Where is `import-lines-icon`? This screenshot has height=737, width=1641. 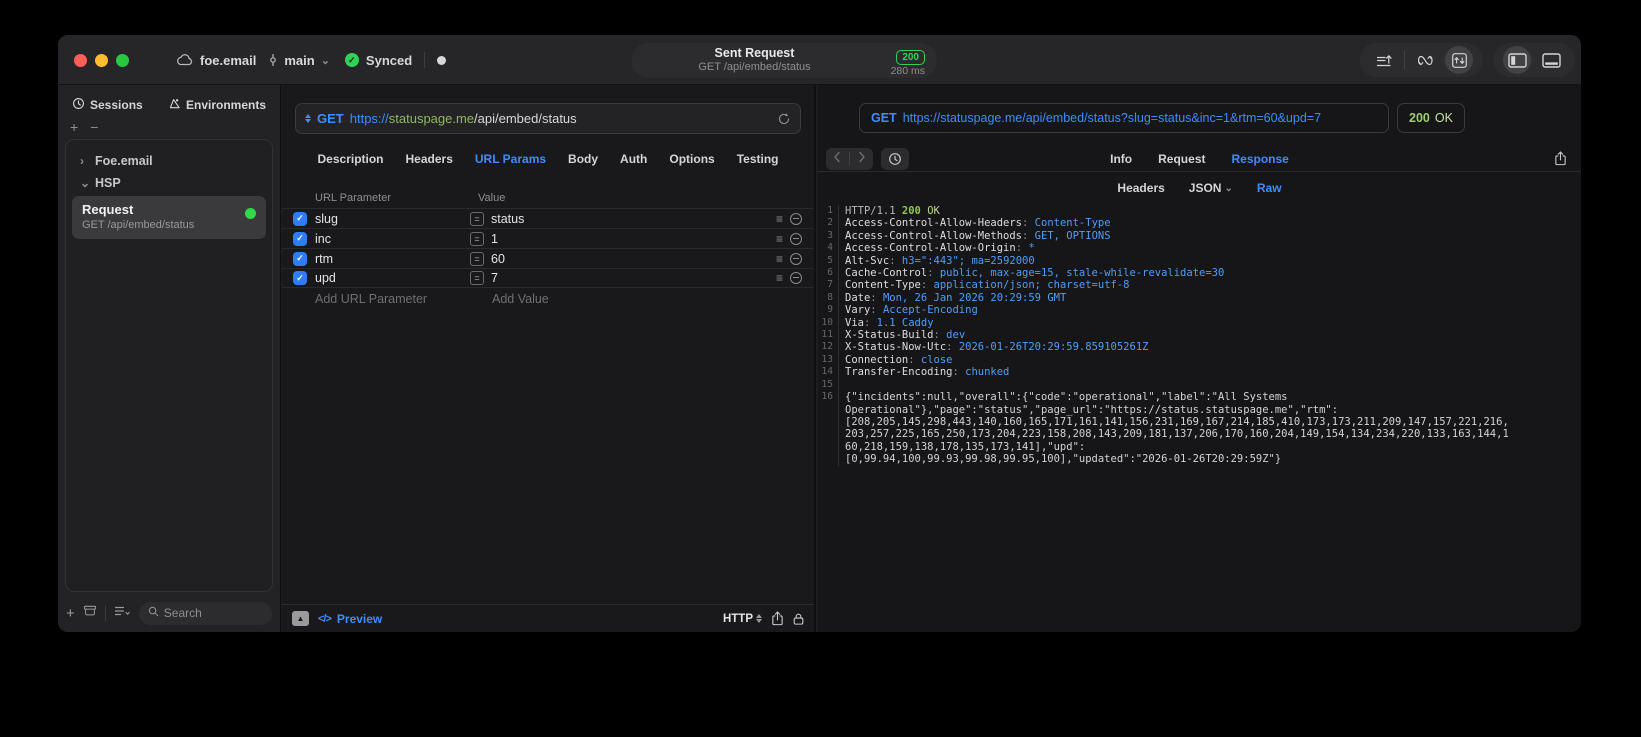
import-lines-icon is located at coordinates (1384, 60).